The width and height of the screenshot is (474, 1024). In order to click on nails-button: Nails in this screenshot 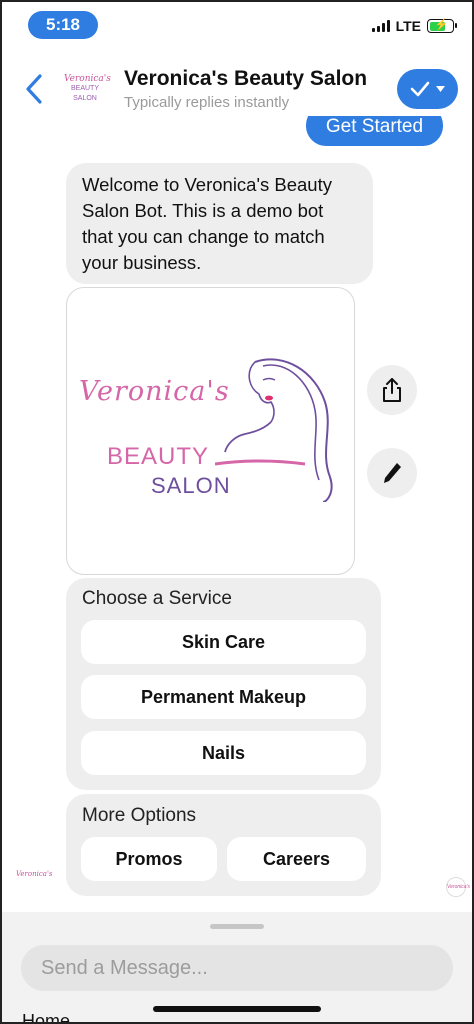, I will do `click(223, 753)`.